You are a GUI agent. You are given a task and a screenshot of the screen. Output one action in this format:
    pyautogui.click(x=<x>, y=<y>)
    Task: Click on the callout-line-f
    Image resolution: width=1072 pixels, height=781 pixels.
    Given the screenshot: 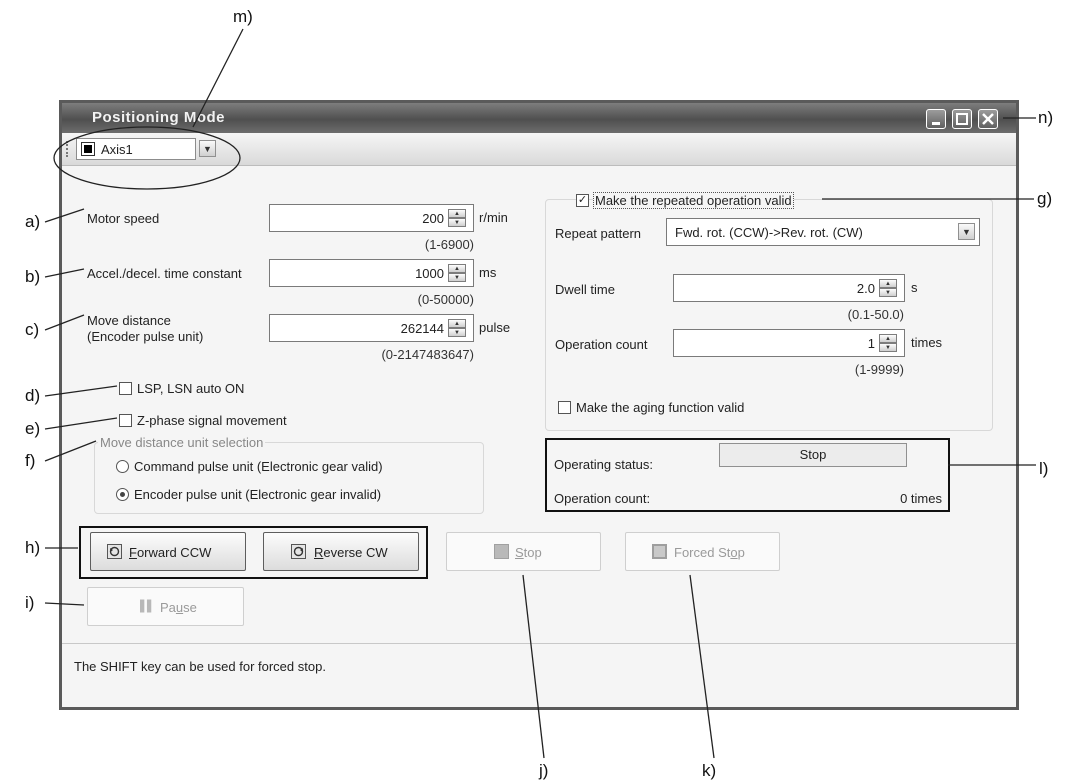 What is the action you would take?
    pyautogui.click(x=70, y=451)
    